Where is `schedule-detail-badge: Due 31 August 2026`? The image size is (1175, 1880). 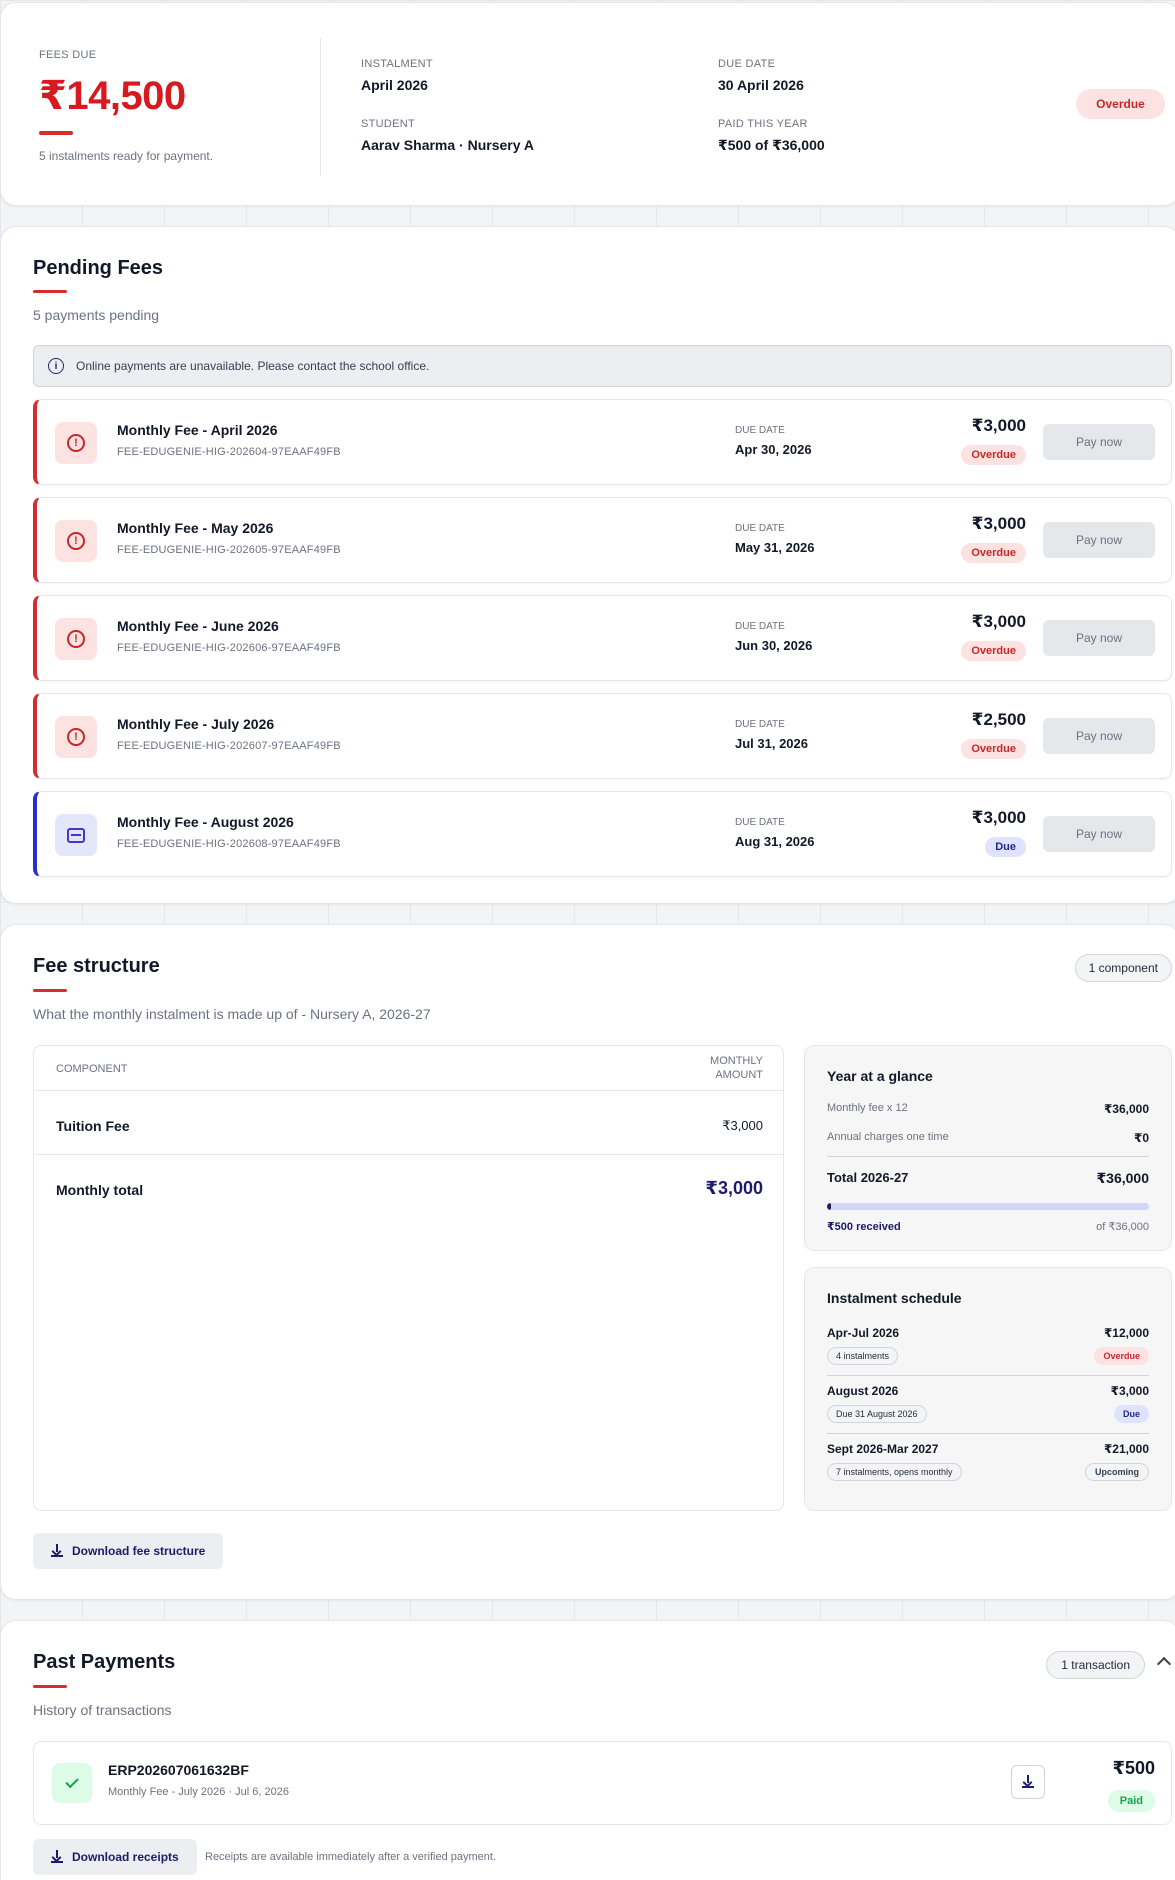 schedule-detail-badge: Due 31 August 2026 is located at coordinates (877, 1414).